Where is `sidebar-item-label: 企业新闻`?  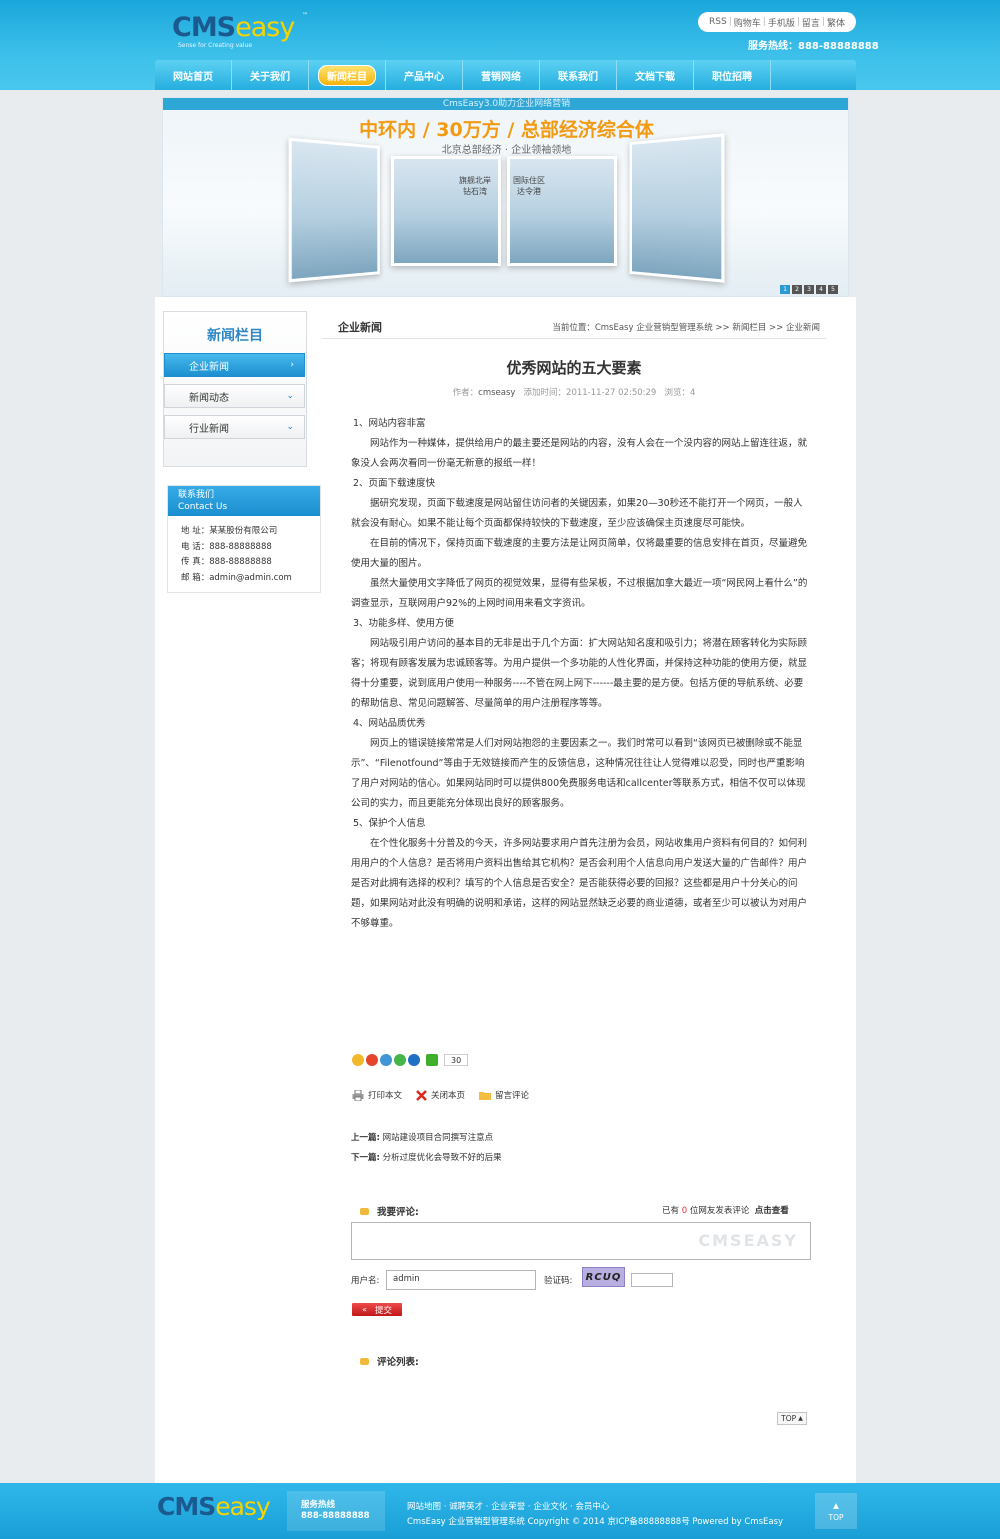 sidebar-item-label: 企业新闻 is located at coordinates (209, 367).